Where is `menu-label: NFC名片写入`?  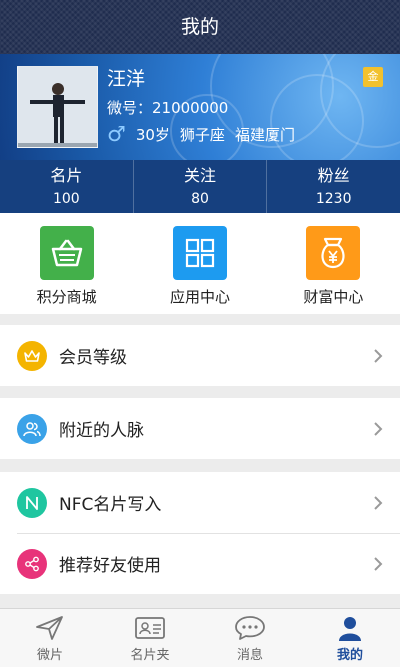
menu-label: NFC名片写入 is located at coordinates (110, 505).